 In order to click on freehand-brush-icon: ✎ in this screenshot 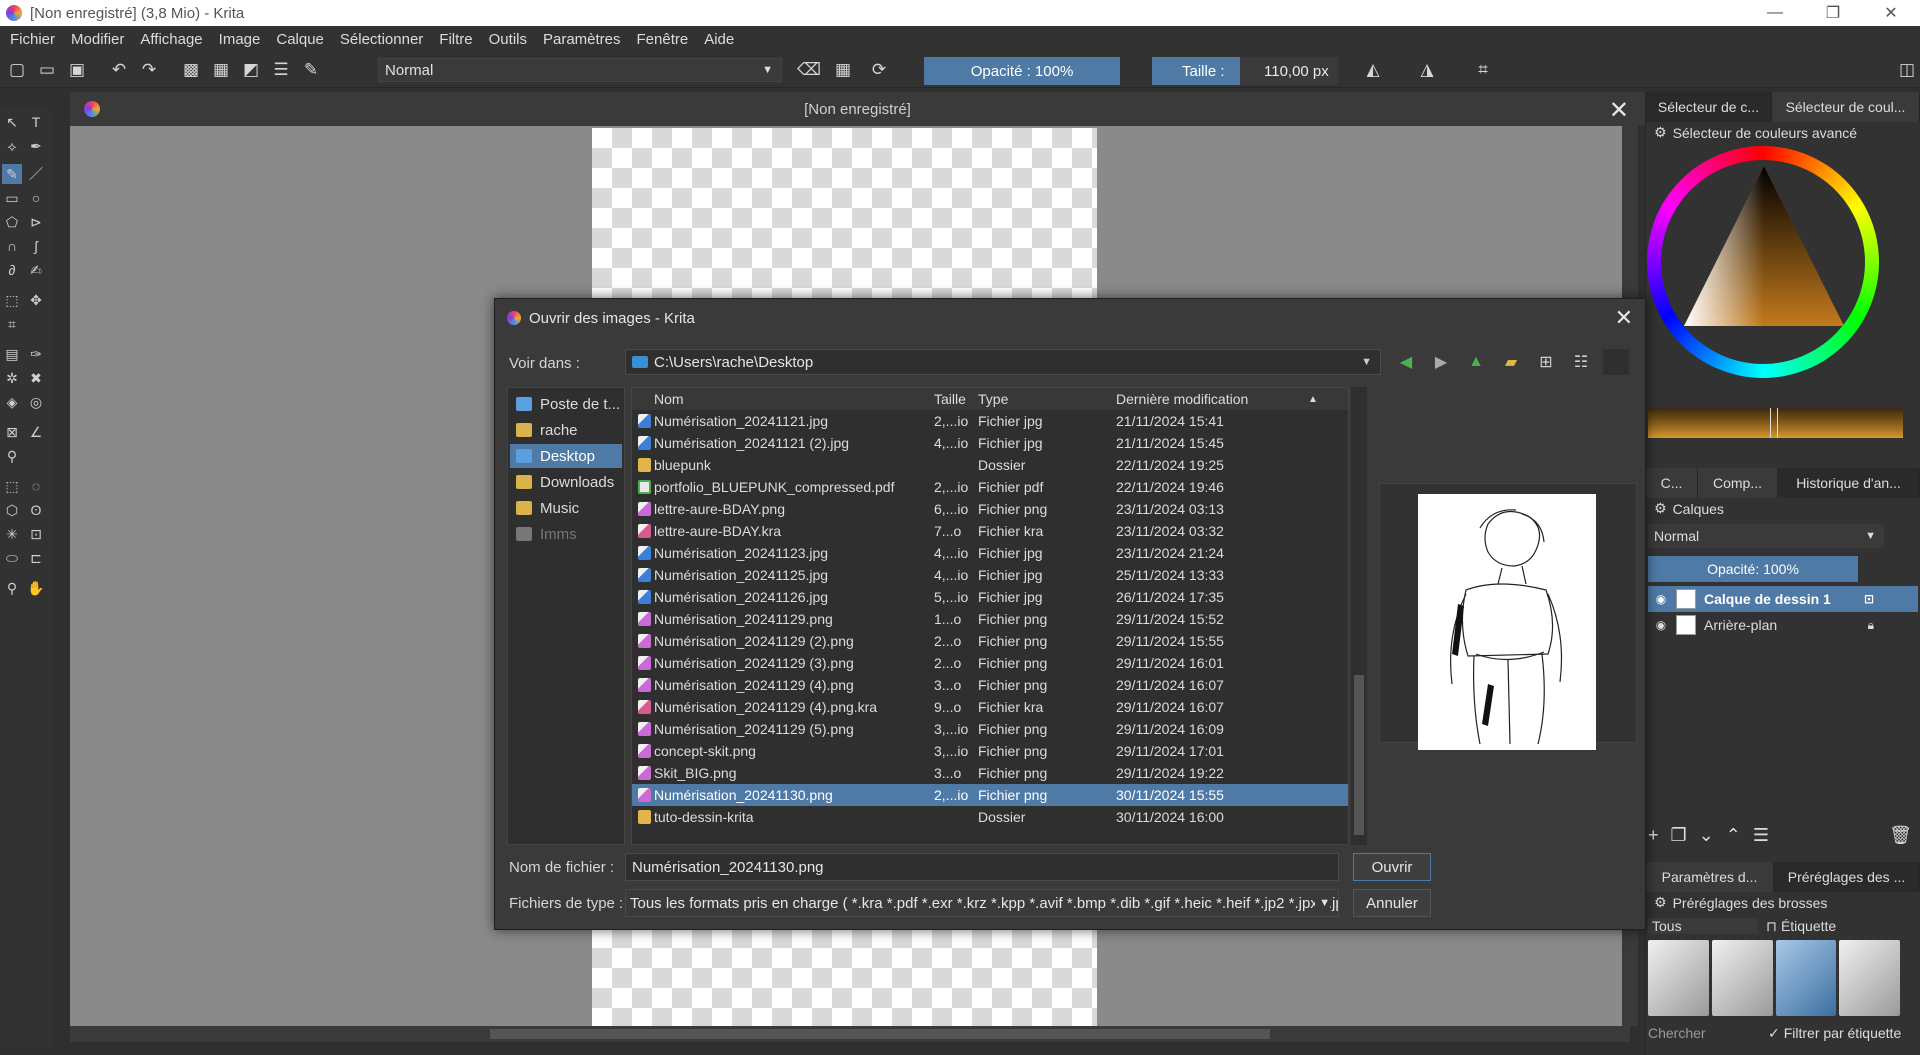, I will do `click(12, 174)`.